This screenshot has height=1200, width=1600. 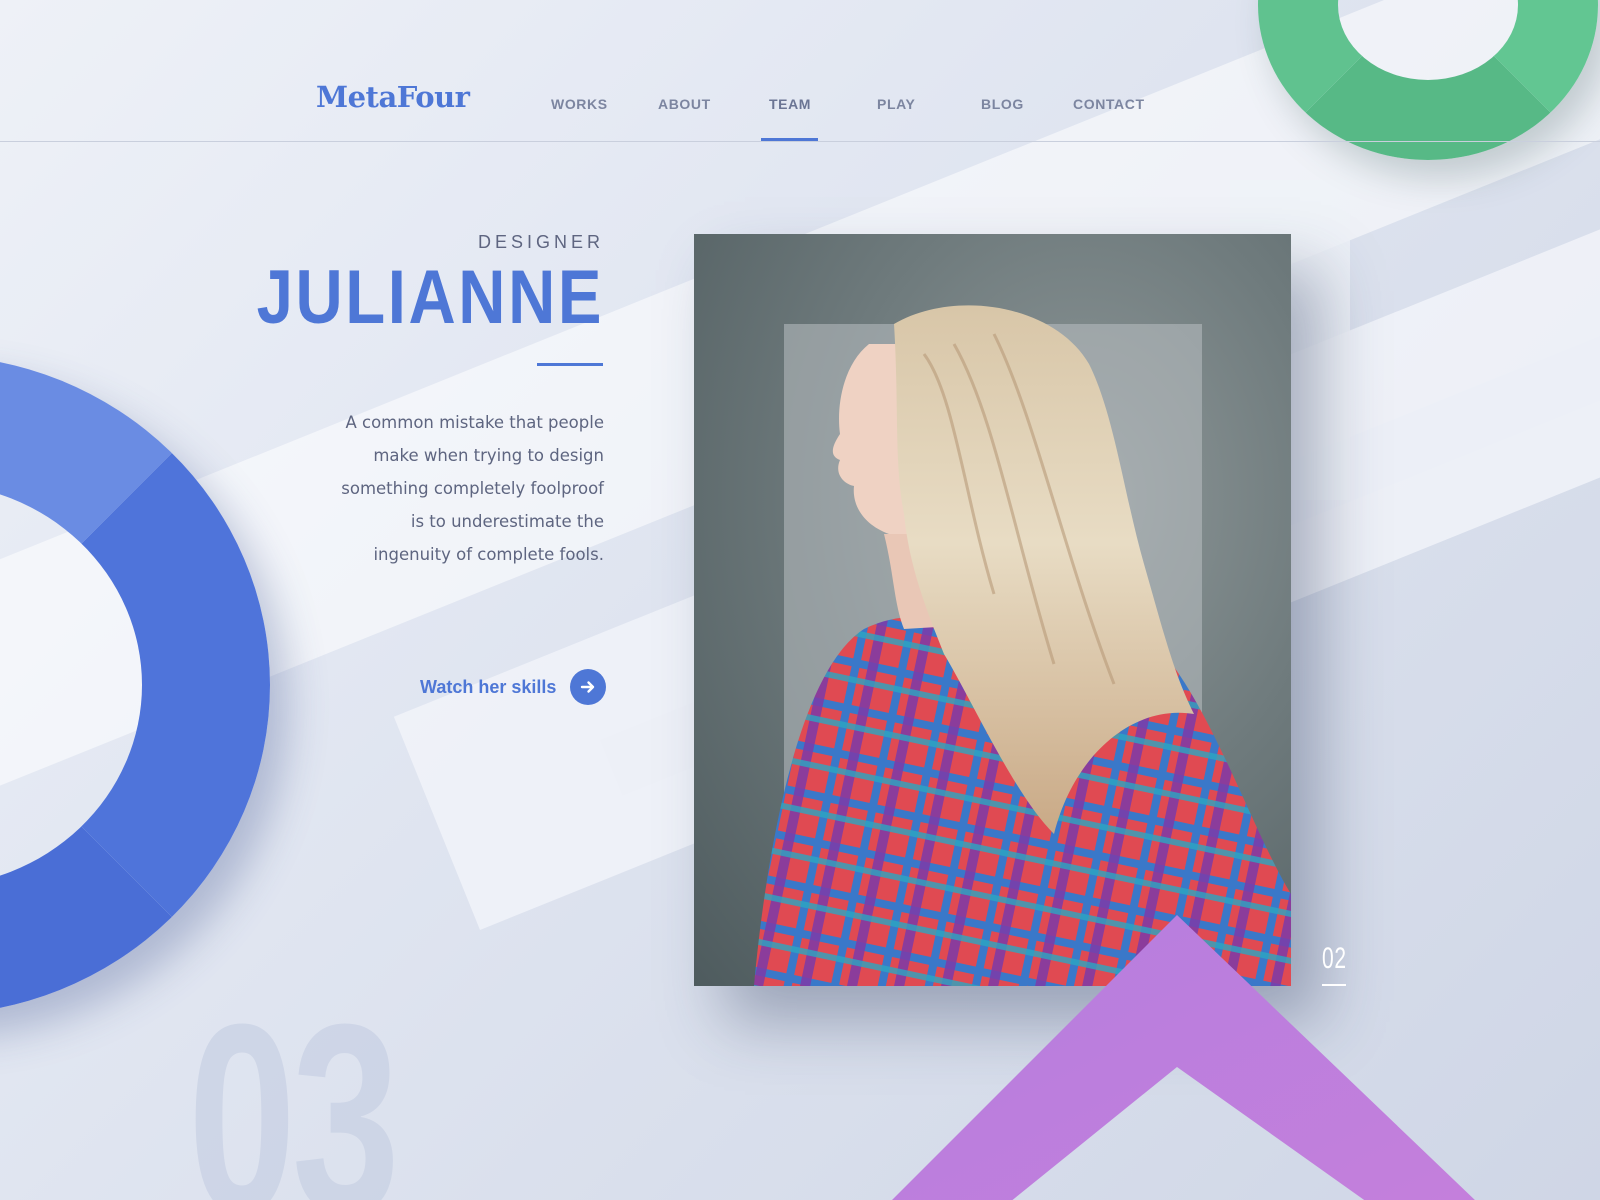 What do you see at coordinates (1183, 1057) in the screenshot?
I see `purple-chevron-shape` at bounding box center [1183, 1057].